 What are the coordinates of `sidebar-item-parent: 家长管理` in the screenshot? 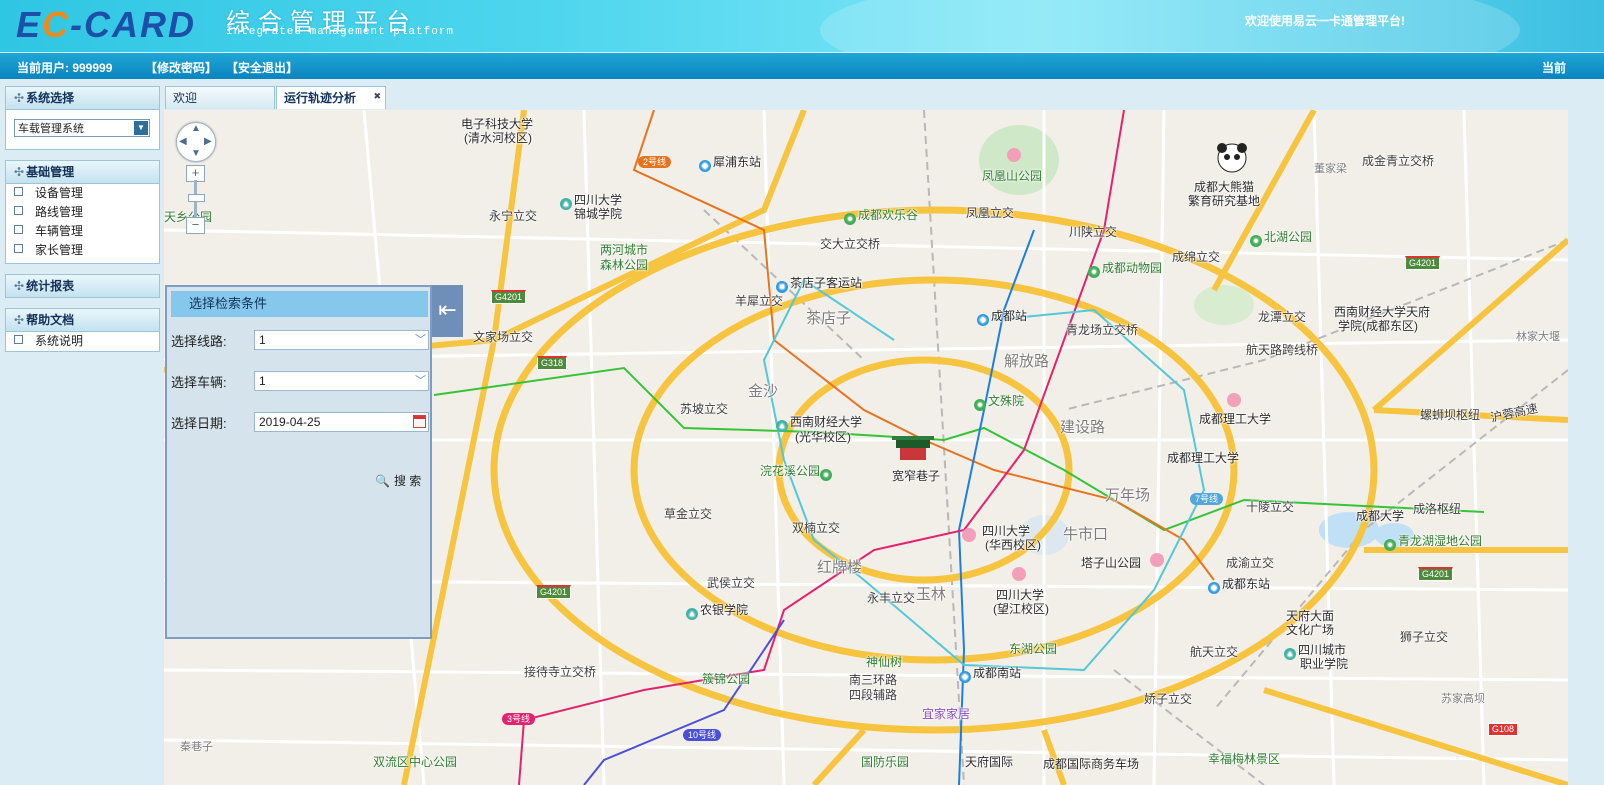 It's located at (82, 250).